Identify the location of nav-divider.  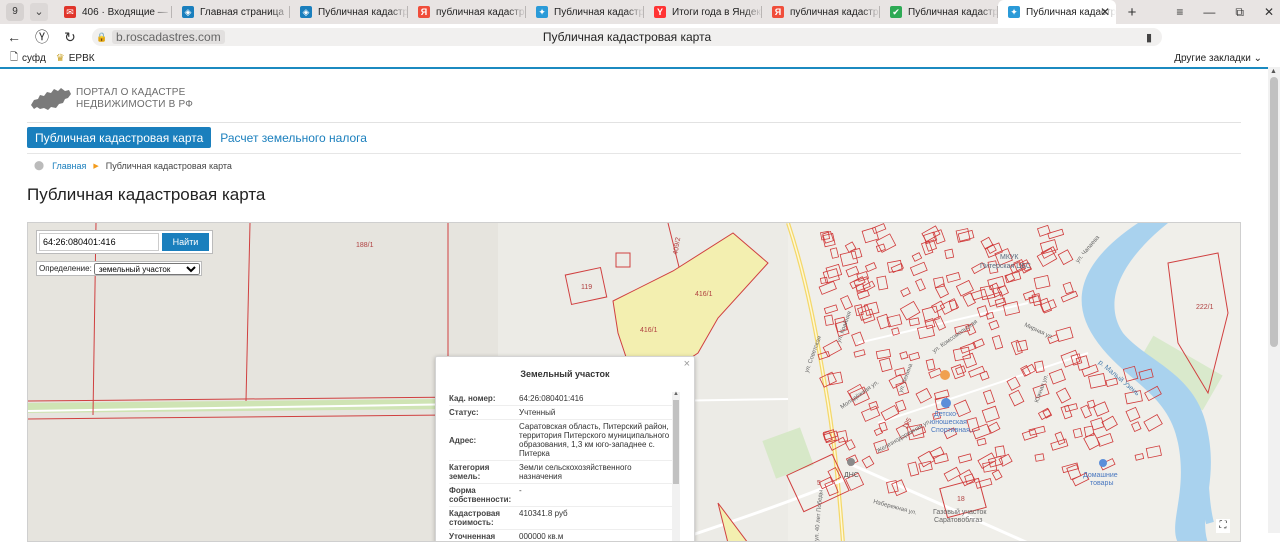
(634, 153).